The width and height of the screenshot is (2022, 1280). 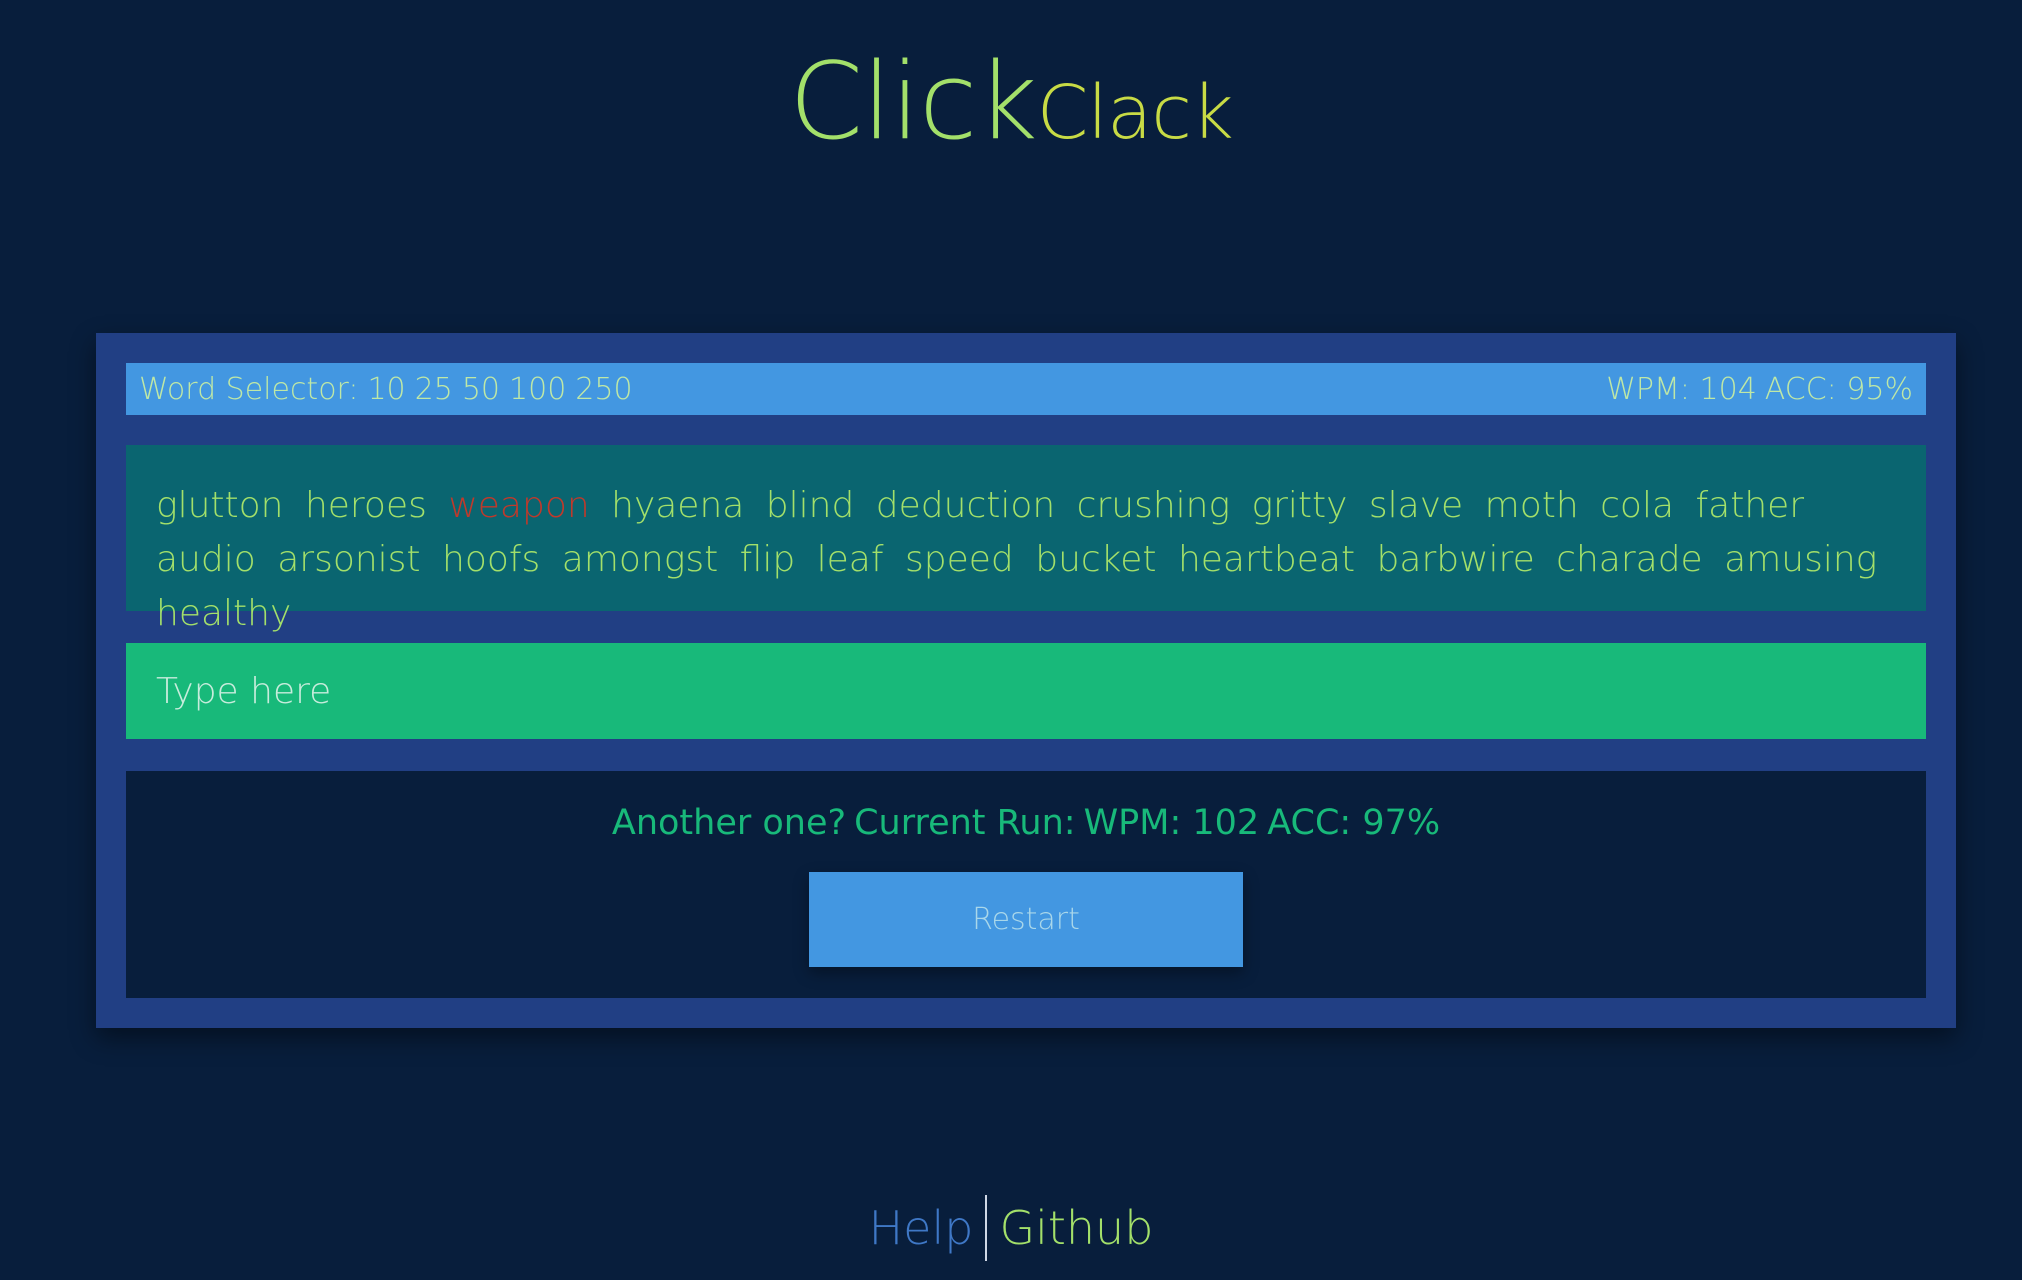 I want to click on word-option-25: 25, so click(x=434, y=389).